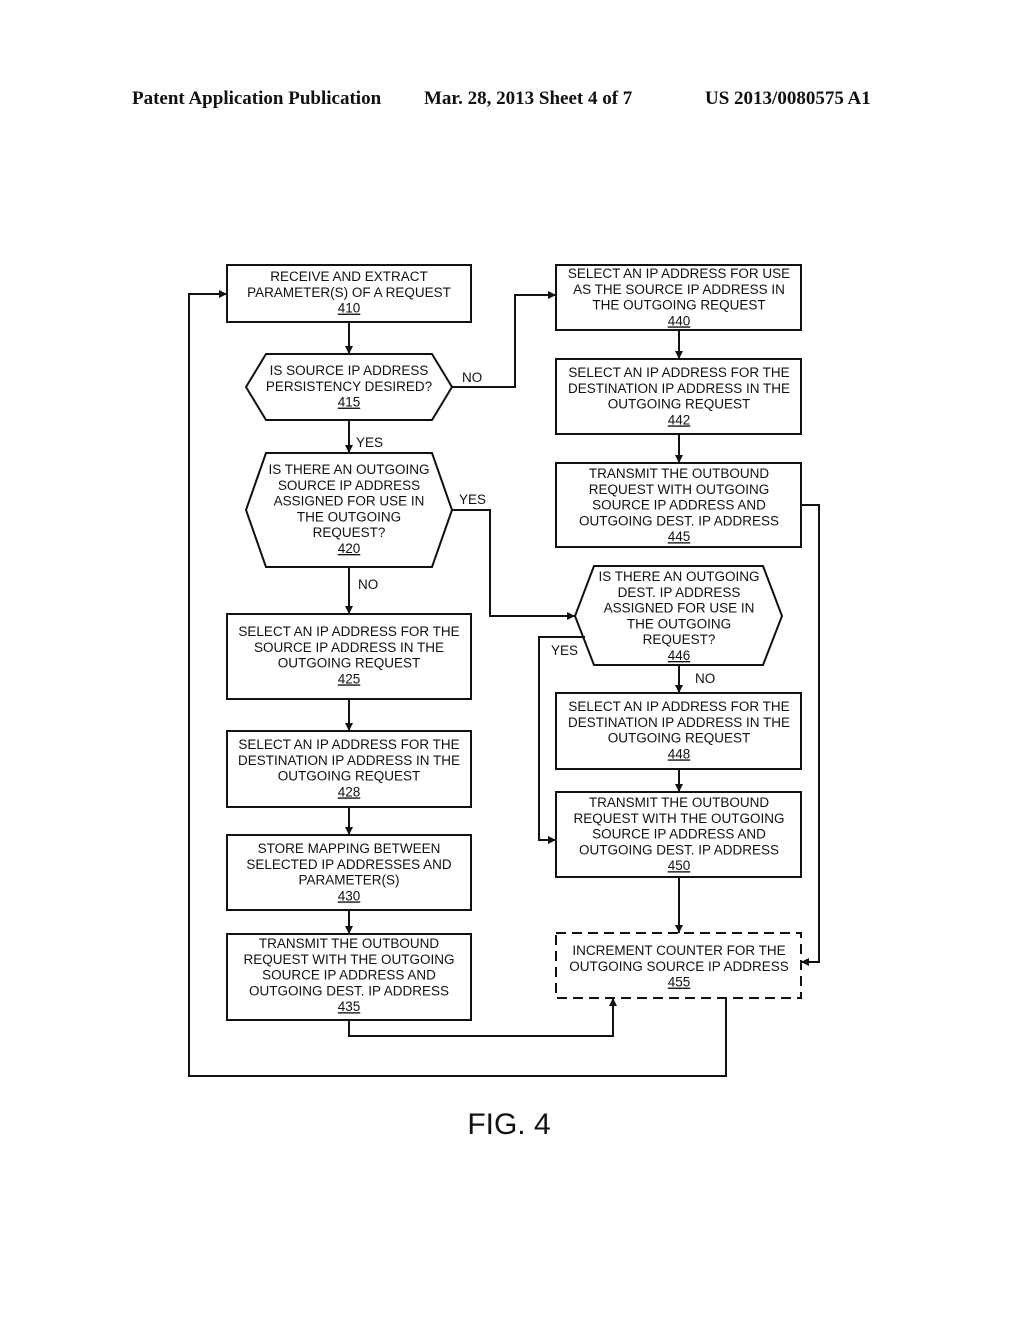 The height and width of the screenshot is (1320, 1024). What do you see at coordinates (679, 655) in the screenshot?
I see `node-ref-number: 446` at bounding box center [679, 655].